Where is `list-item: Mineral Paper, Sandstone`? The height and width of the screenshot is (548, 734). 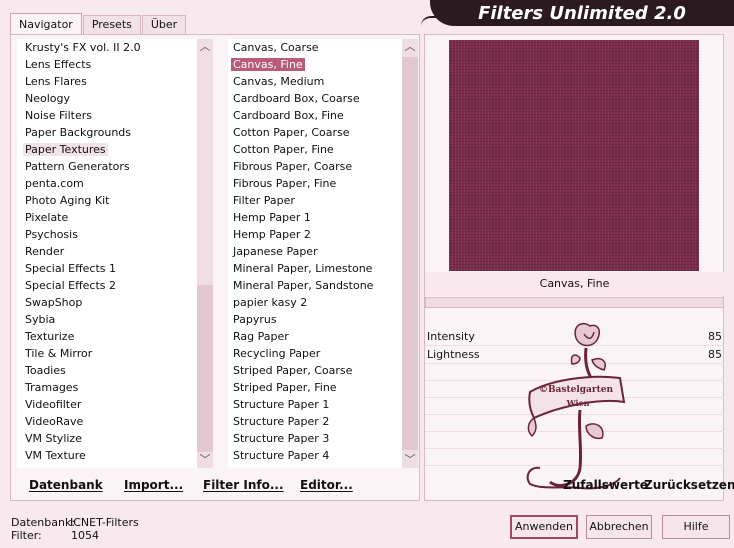
list-item: Mineral Paper, Sandstone is located at coordinates (315, 285).